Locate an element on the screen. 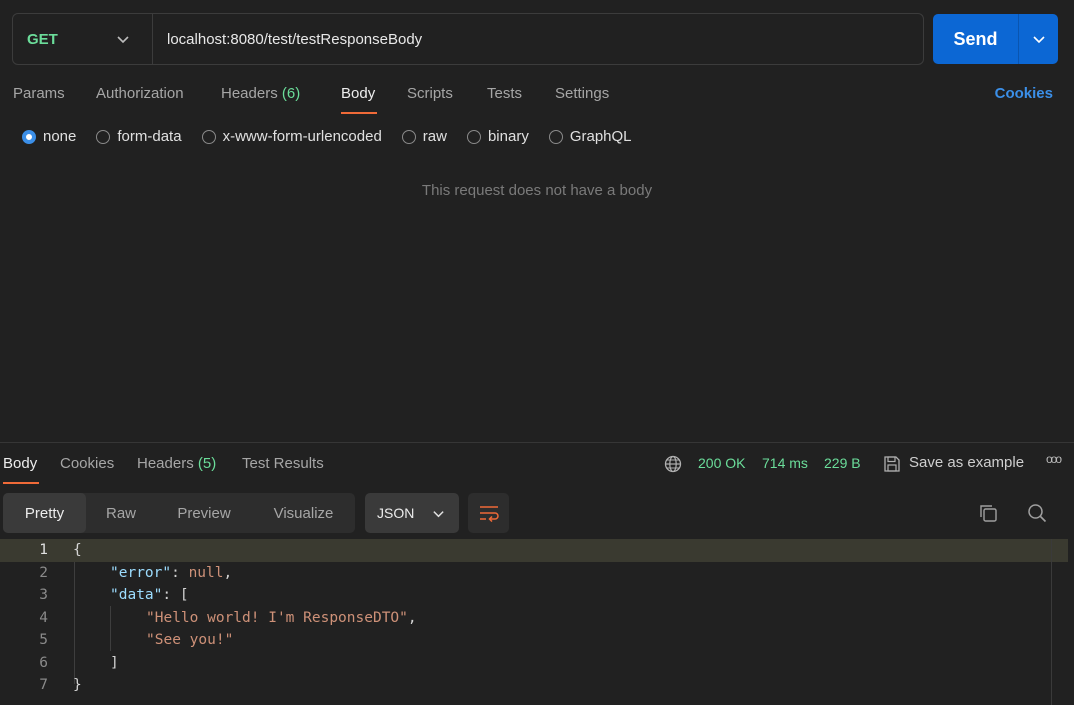  format-select: JSON is located at coordinates (412, 513).